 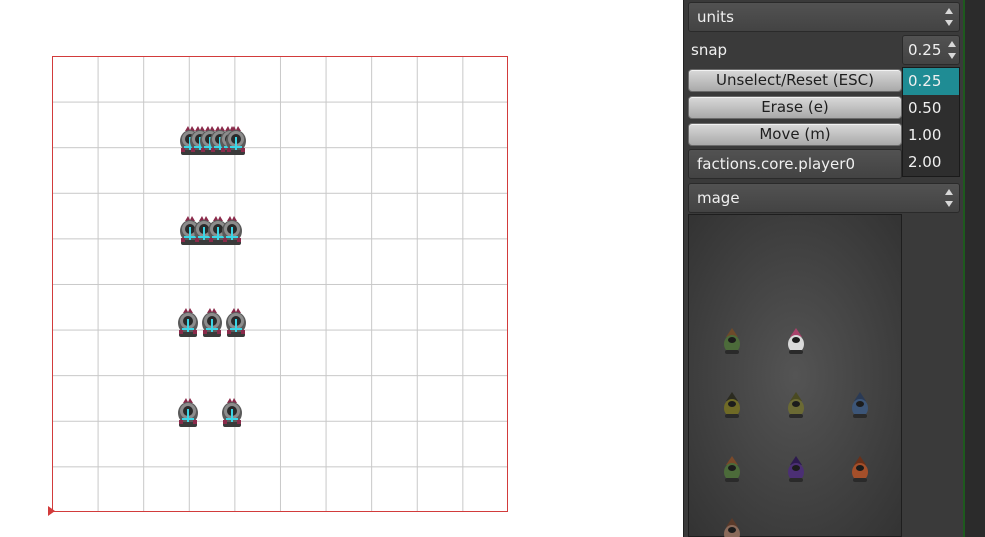 What do you see at coordinates (931, 81) in the screenshot?
I see `snap-option: 0.25` at bounding box center [931, 81].